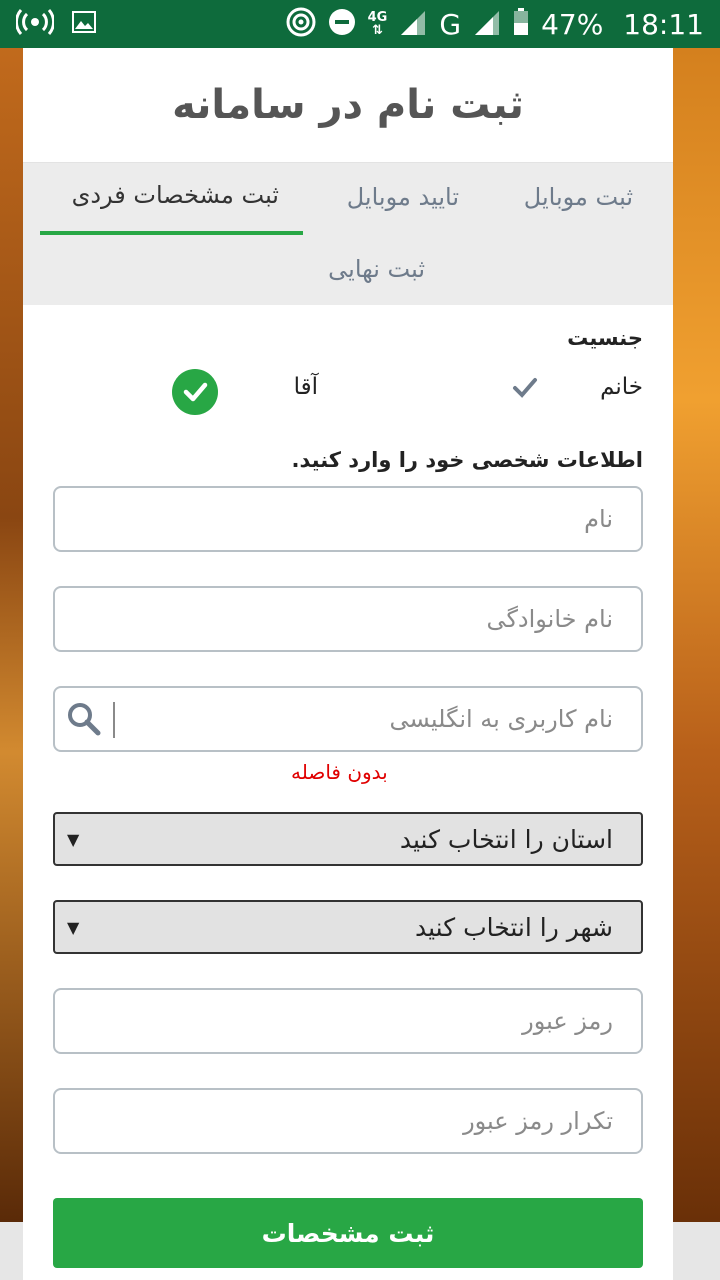 The height and width of the screenshot is (1280, 720). I want to click on gender-option-female-label: خانم, so click(621, 387).